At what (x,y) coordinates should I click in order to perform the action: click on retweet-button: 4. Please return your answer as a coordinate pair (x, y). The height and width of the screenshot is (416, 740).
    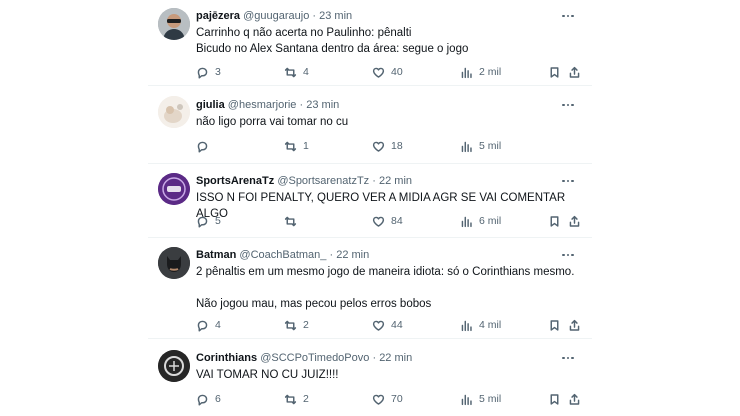
    Looking at the image, I should click on (296, 72).